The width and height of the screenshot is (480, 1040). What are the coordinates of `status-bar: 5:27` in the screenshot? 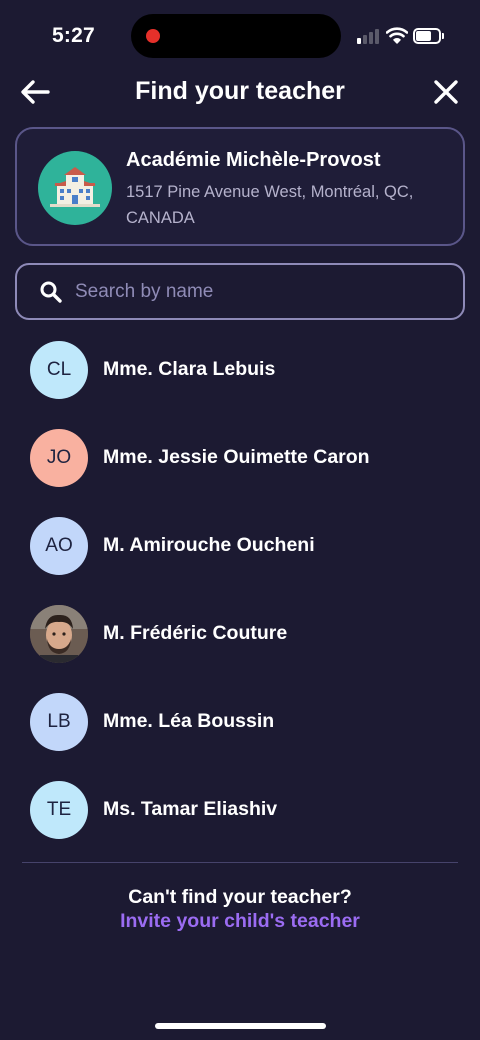 It's located at (240, 36).